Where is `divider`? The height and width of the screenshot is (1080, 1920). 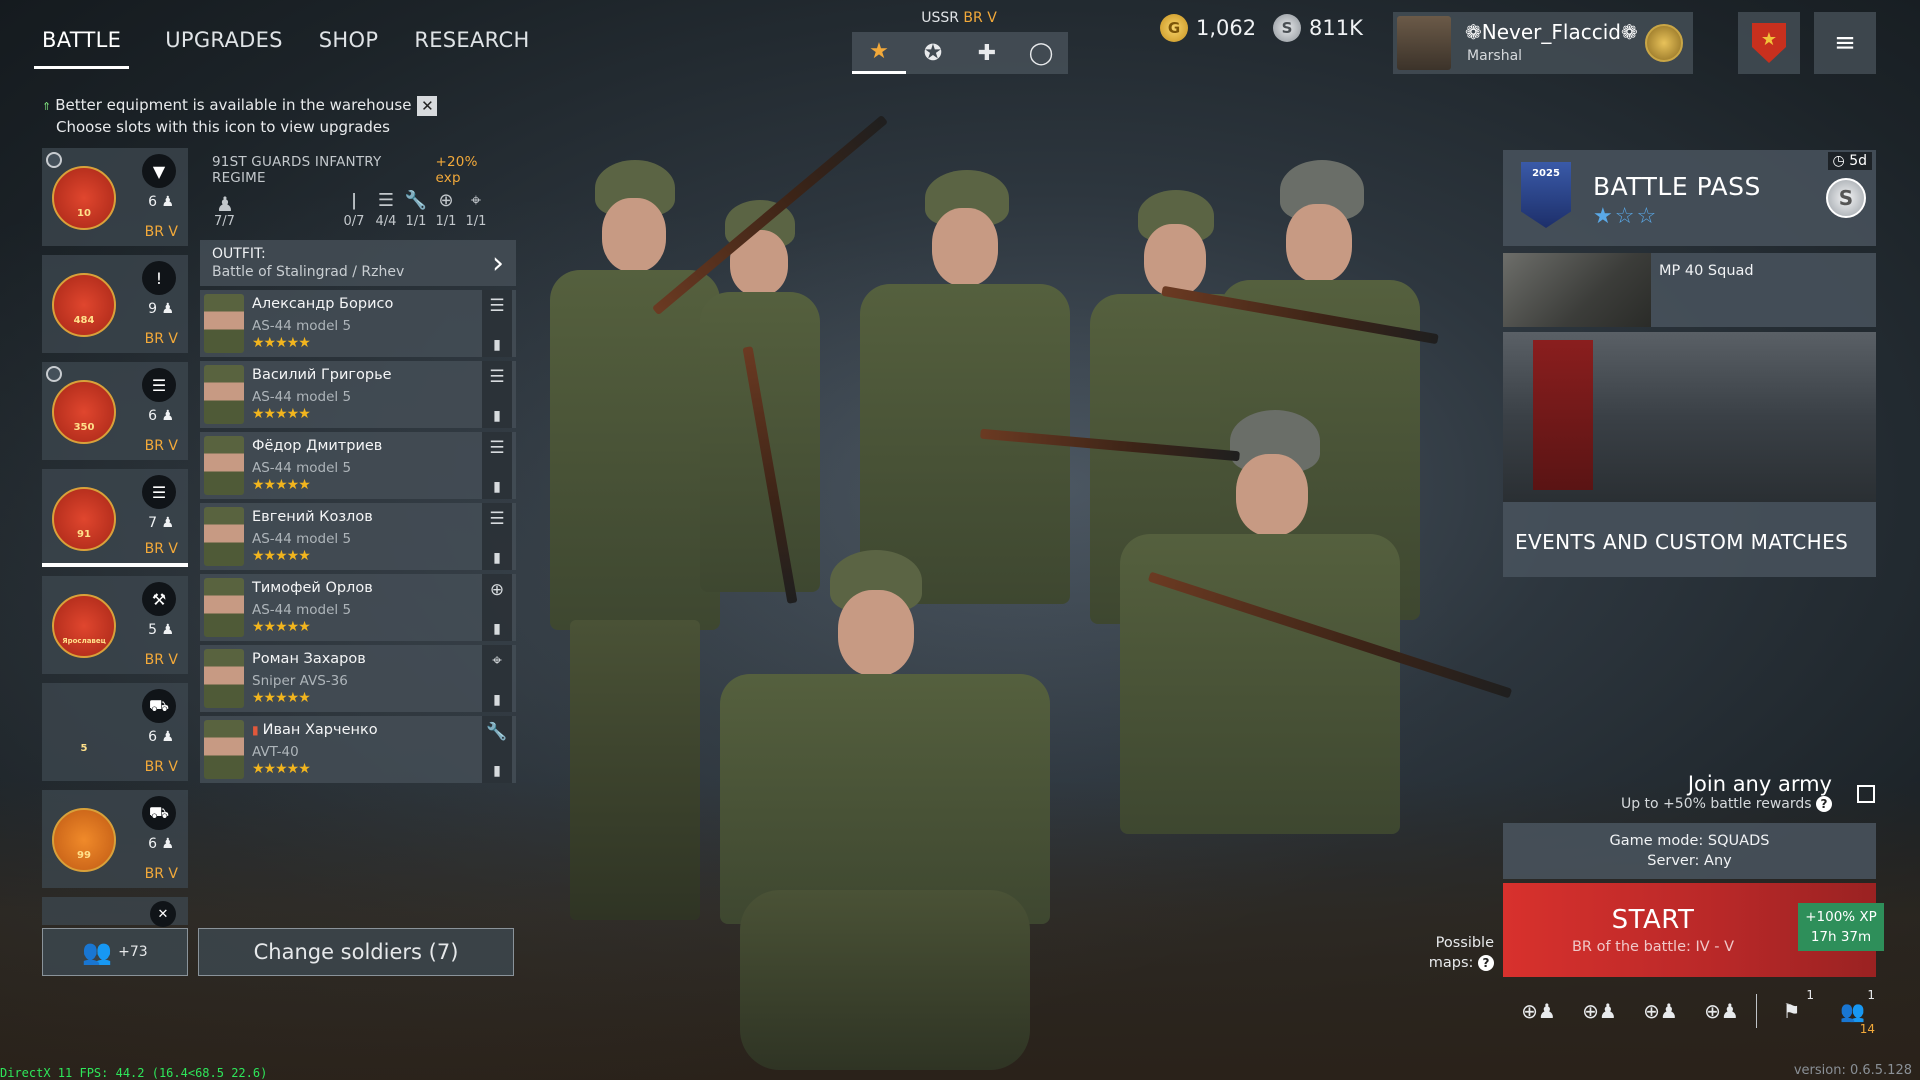 divider is located at coordinates (1756, 1011).